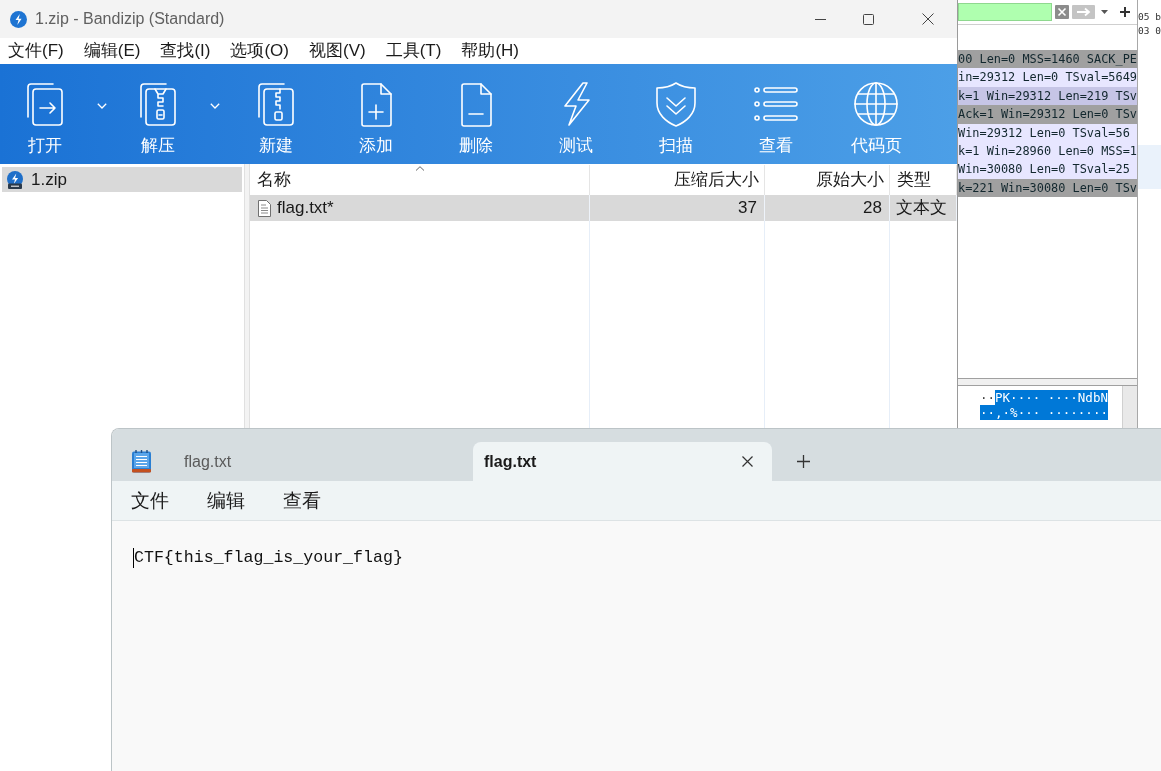  What do you see at coordinates (141, 461) in the screenshot?
I see `notepad-icon` at bounding box center [141, 461].